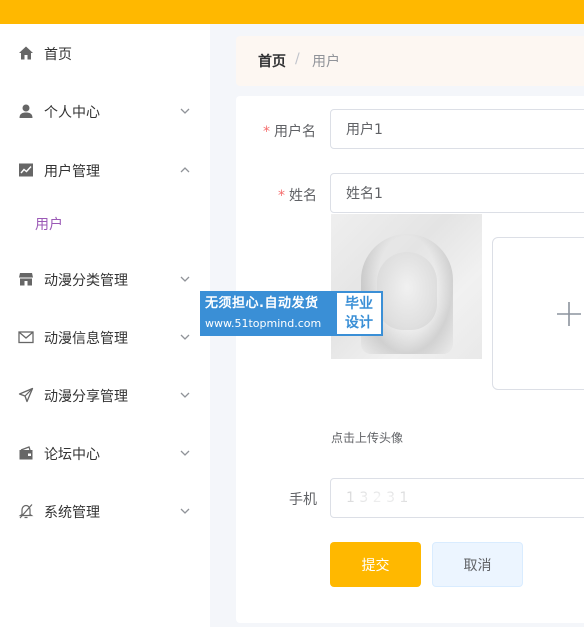  Describe the element at coordinates (49, 225) in the screenshot. I see `submenu-item-label: 用户` at that location.